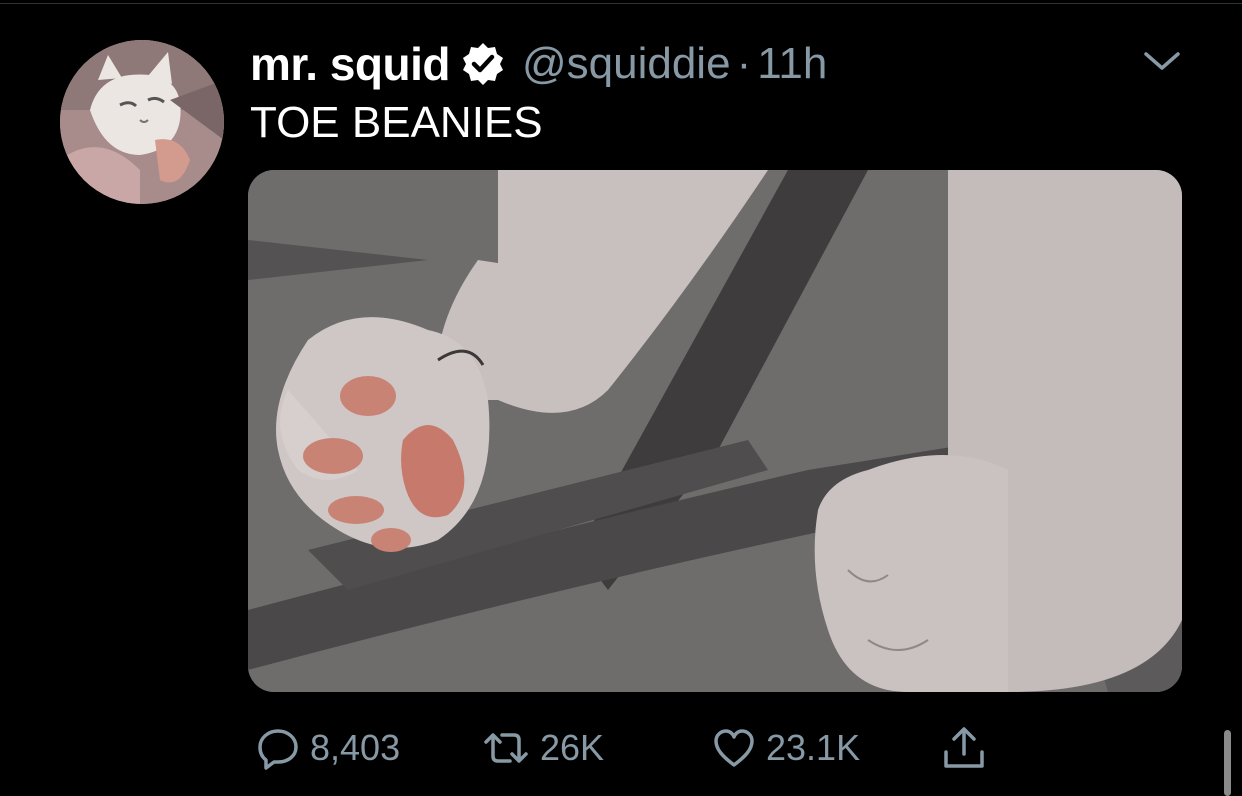  Describe the element at coordinates (278, 748) in the screenshot. I see `reply-icon` at that location.